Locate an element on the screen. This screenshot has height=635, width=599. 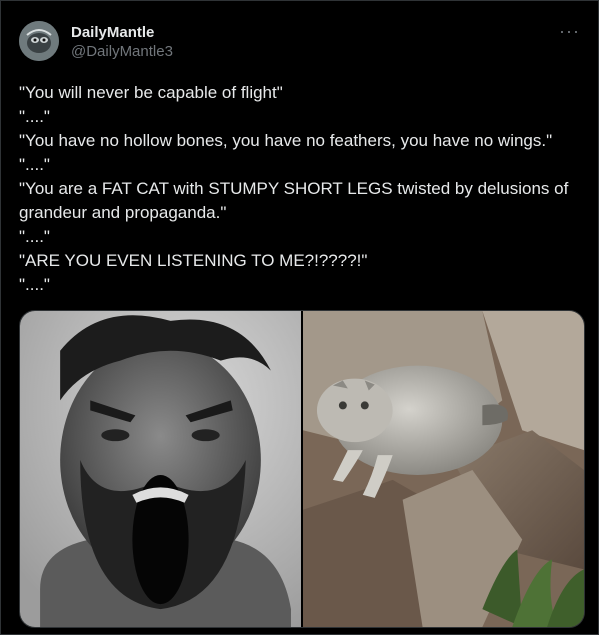
tweet-line: "You will never be capable of flight" is located at coordinates (151, 92).